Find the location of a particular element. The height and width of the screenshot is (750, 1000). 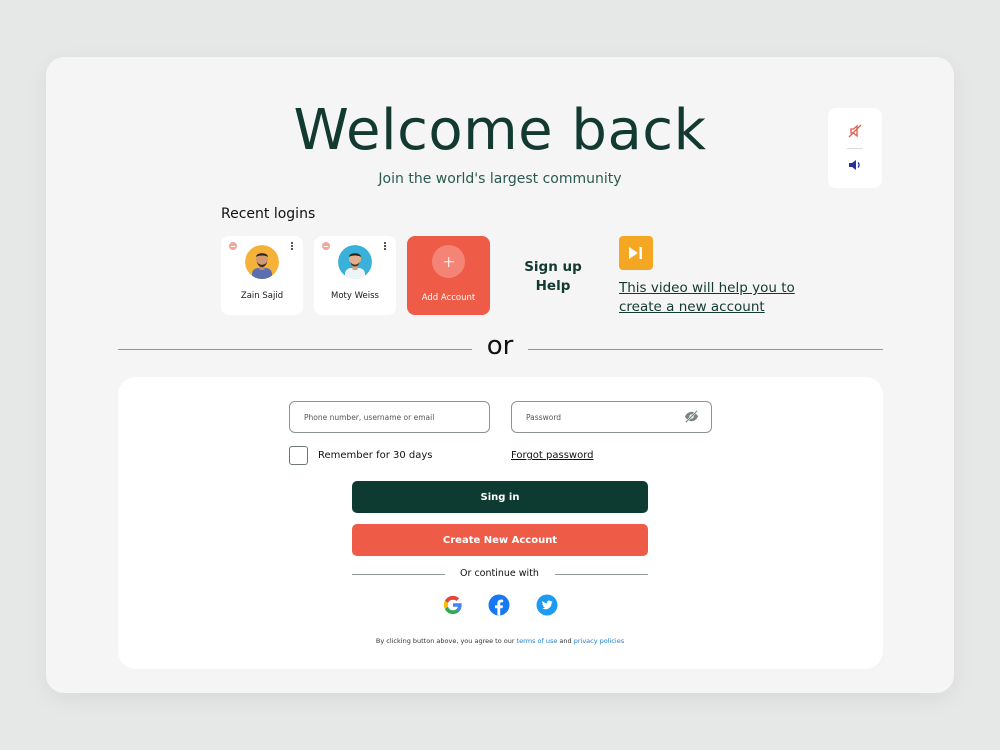

recent-login-moty: Moty Weiss is located at coordinates (355, 275).